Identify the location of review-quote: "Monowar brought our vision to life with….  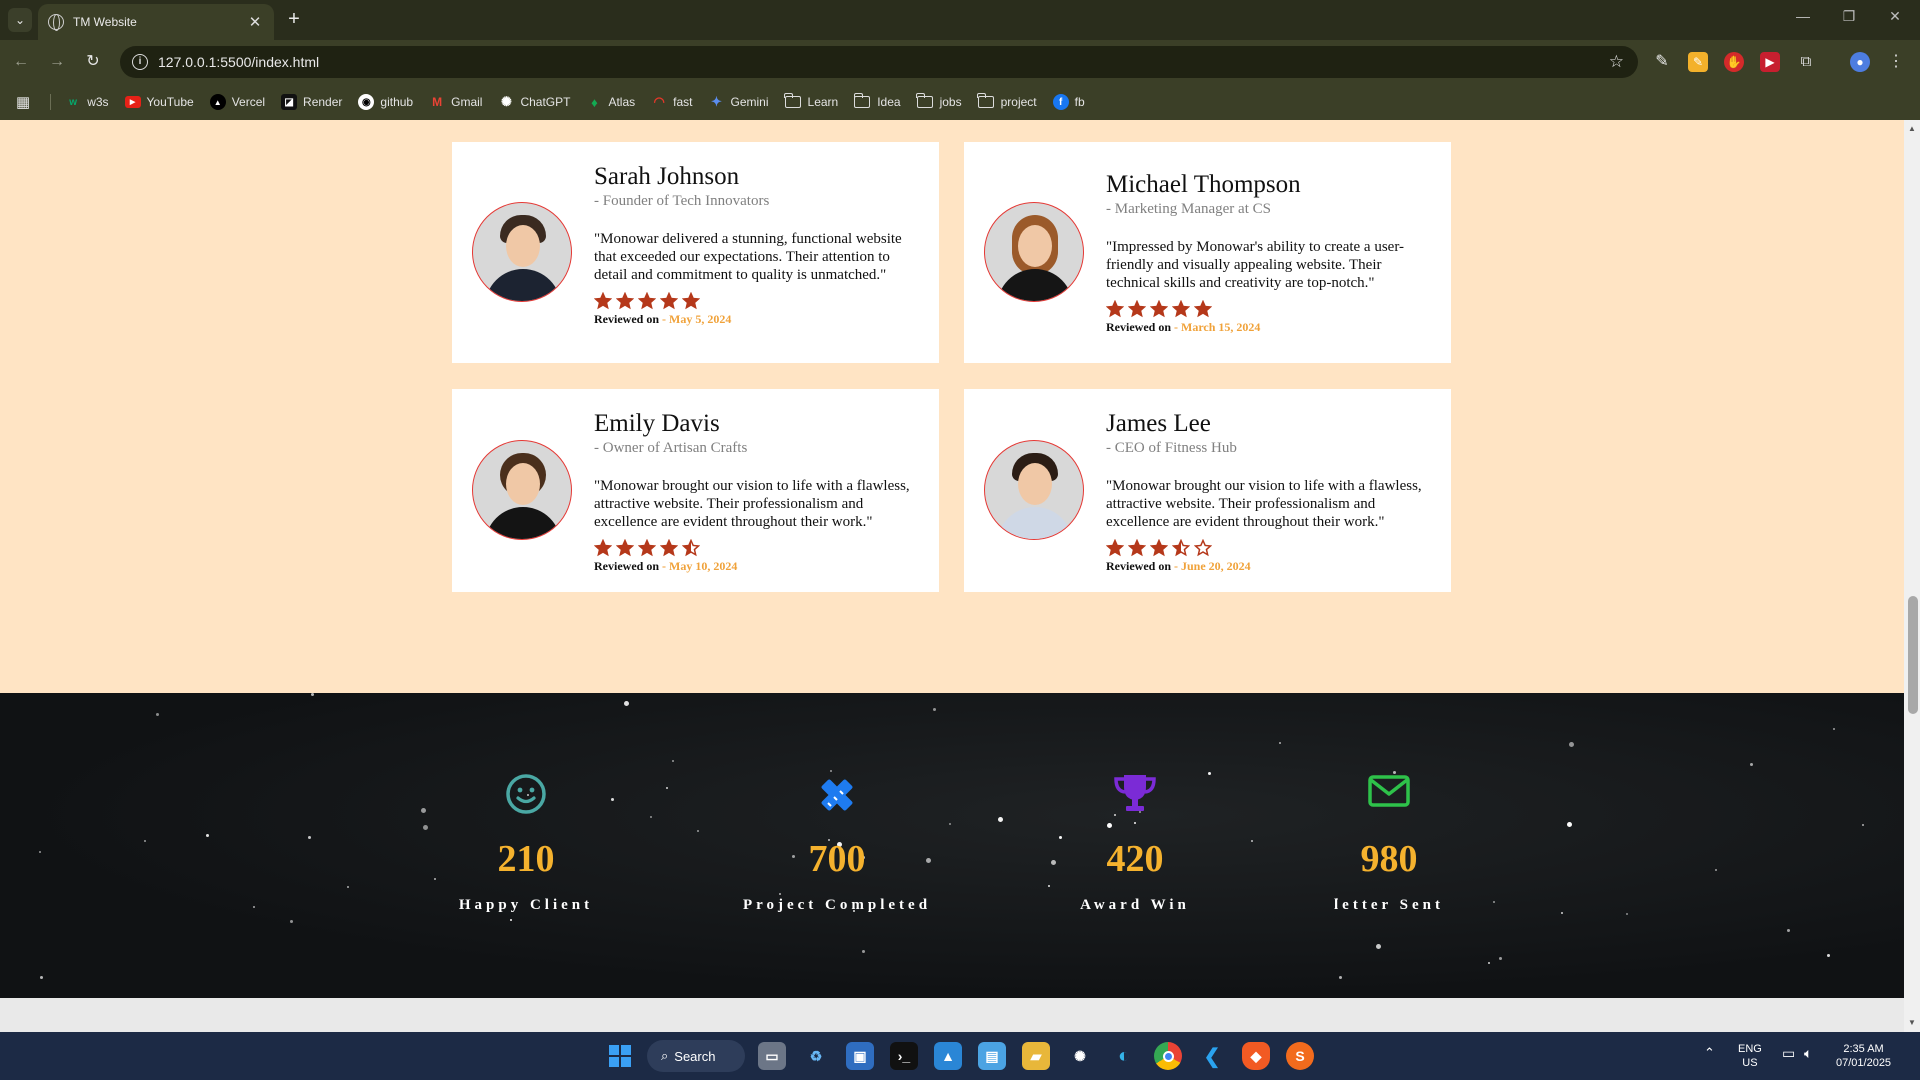
(752, 504).